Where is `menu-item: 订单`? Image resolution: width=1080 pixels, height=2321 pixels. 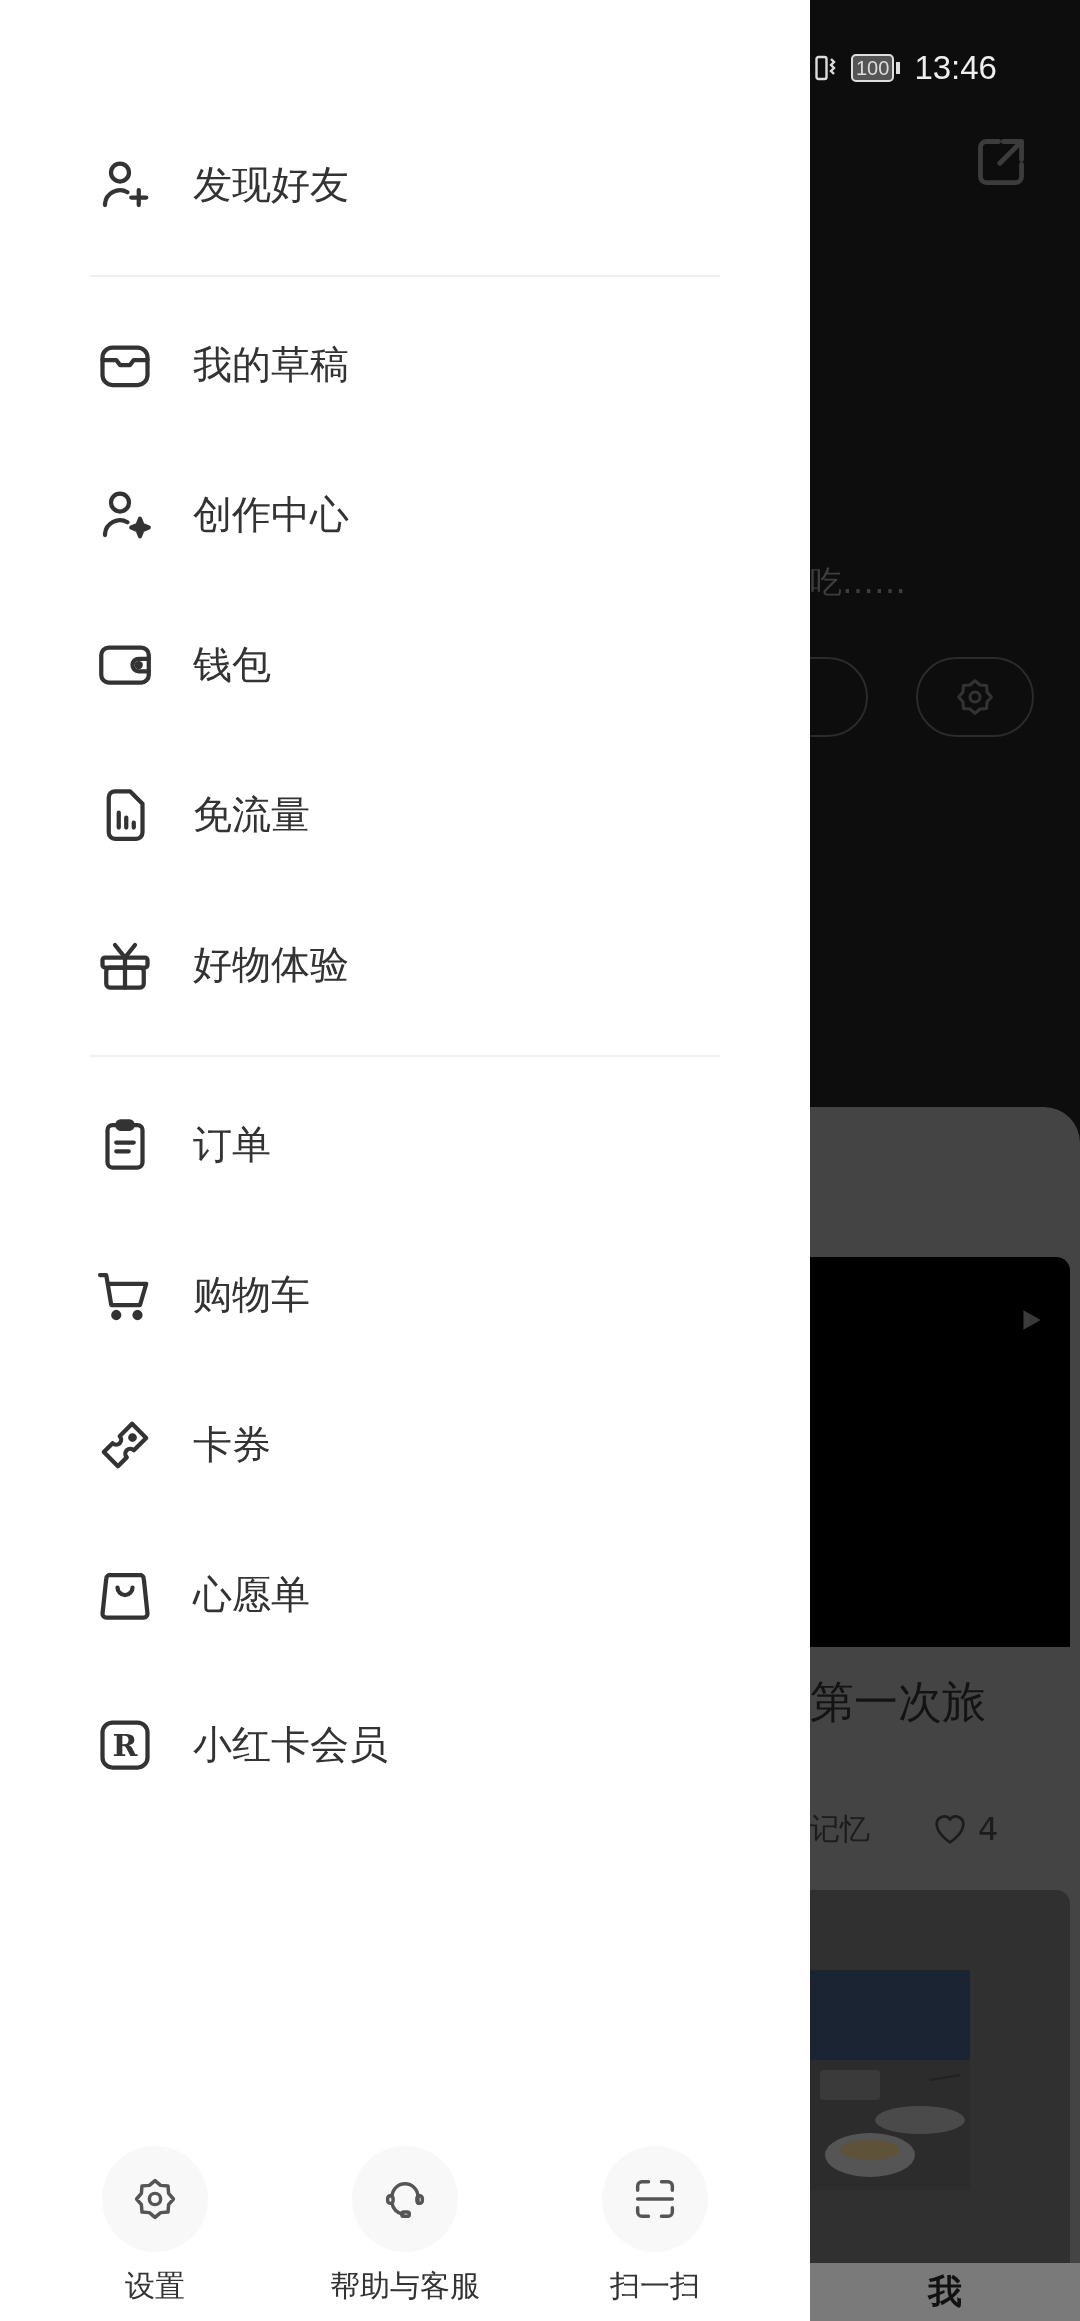
menu-item: 订单 is located at coordinates (405, 1145).